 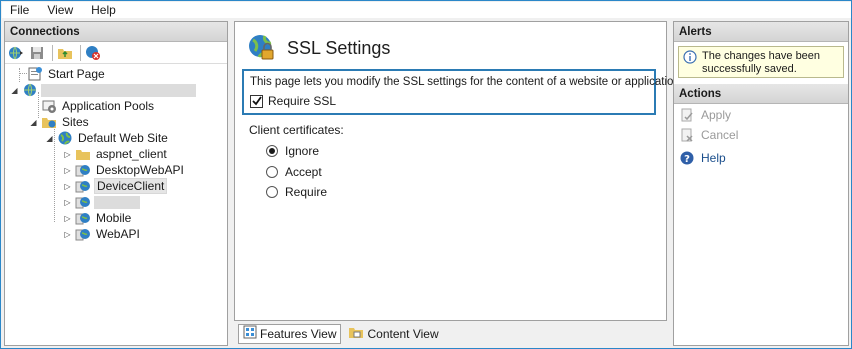 I want to click on apply-label: Apply, so click(x=716, y=115).